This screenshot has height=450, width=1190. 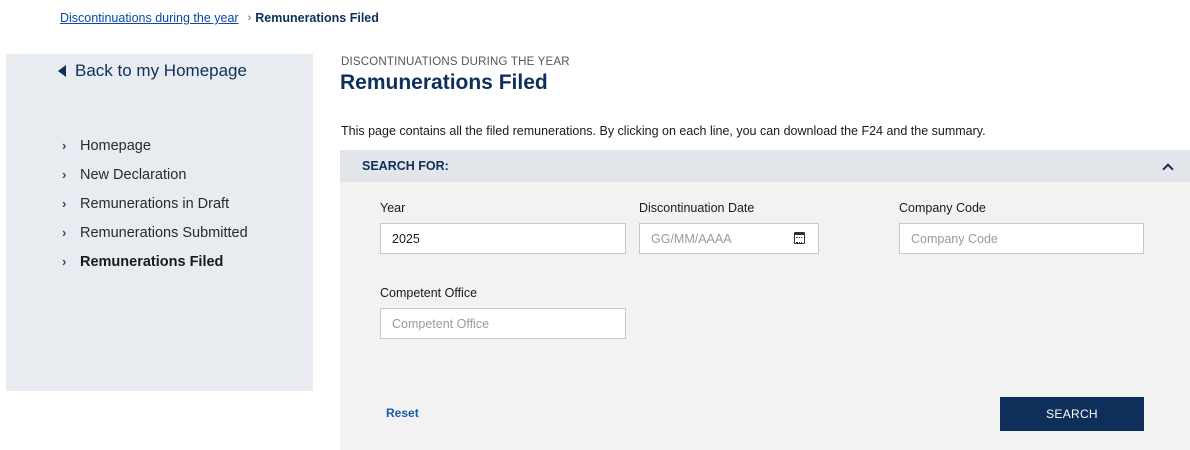 I want to click on sidebar-item-remunerations-submitted: › Remunerations Submitted, so click(x=155, y=232).